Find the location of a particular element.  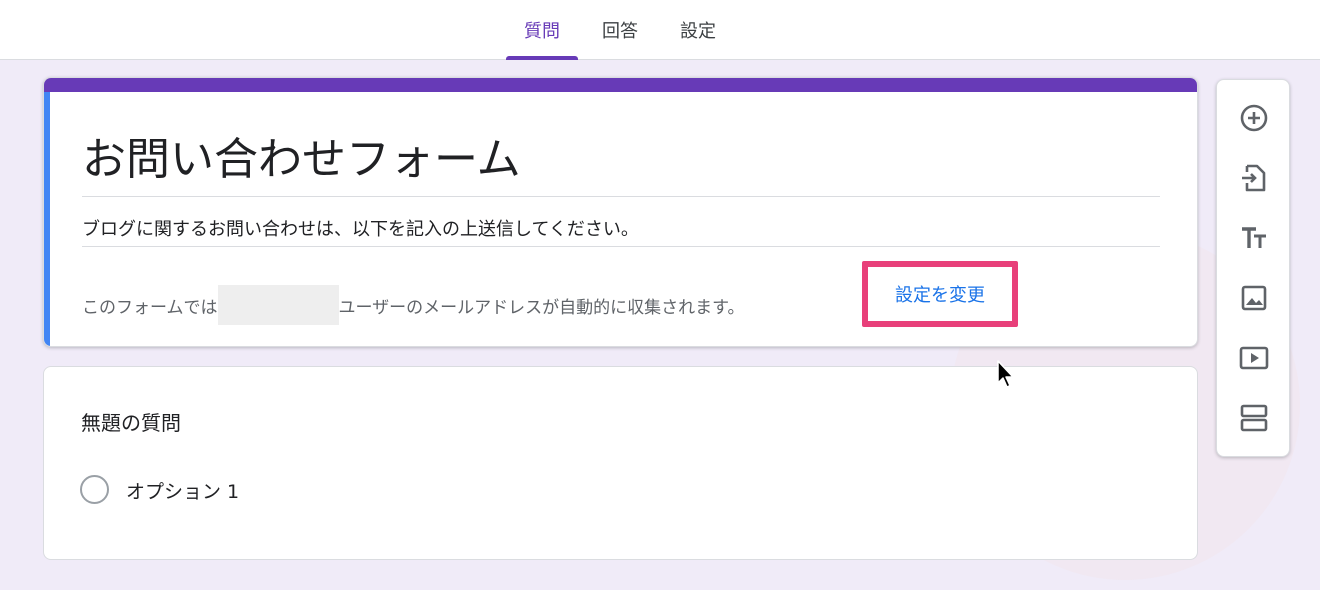

add-title-icon is located at coordinates (1254, 238).